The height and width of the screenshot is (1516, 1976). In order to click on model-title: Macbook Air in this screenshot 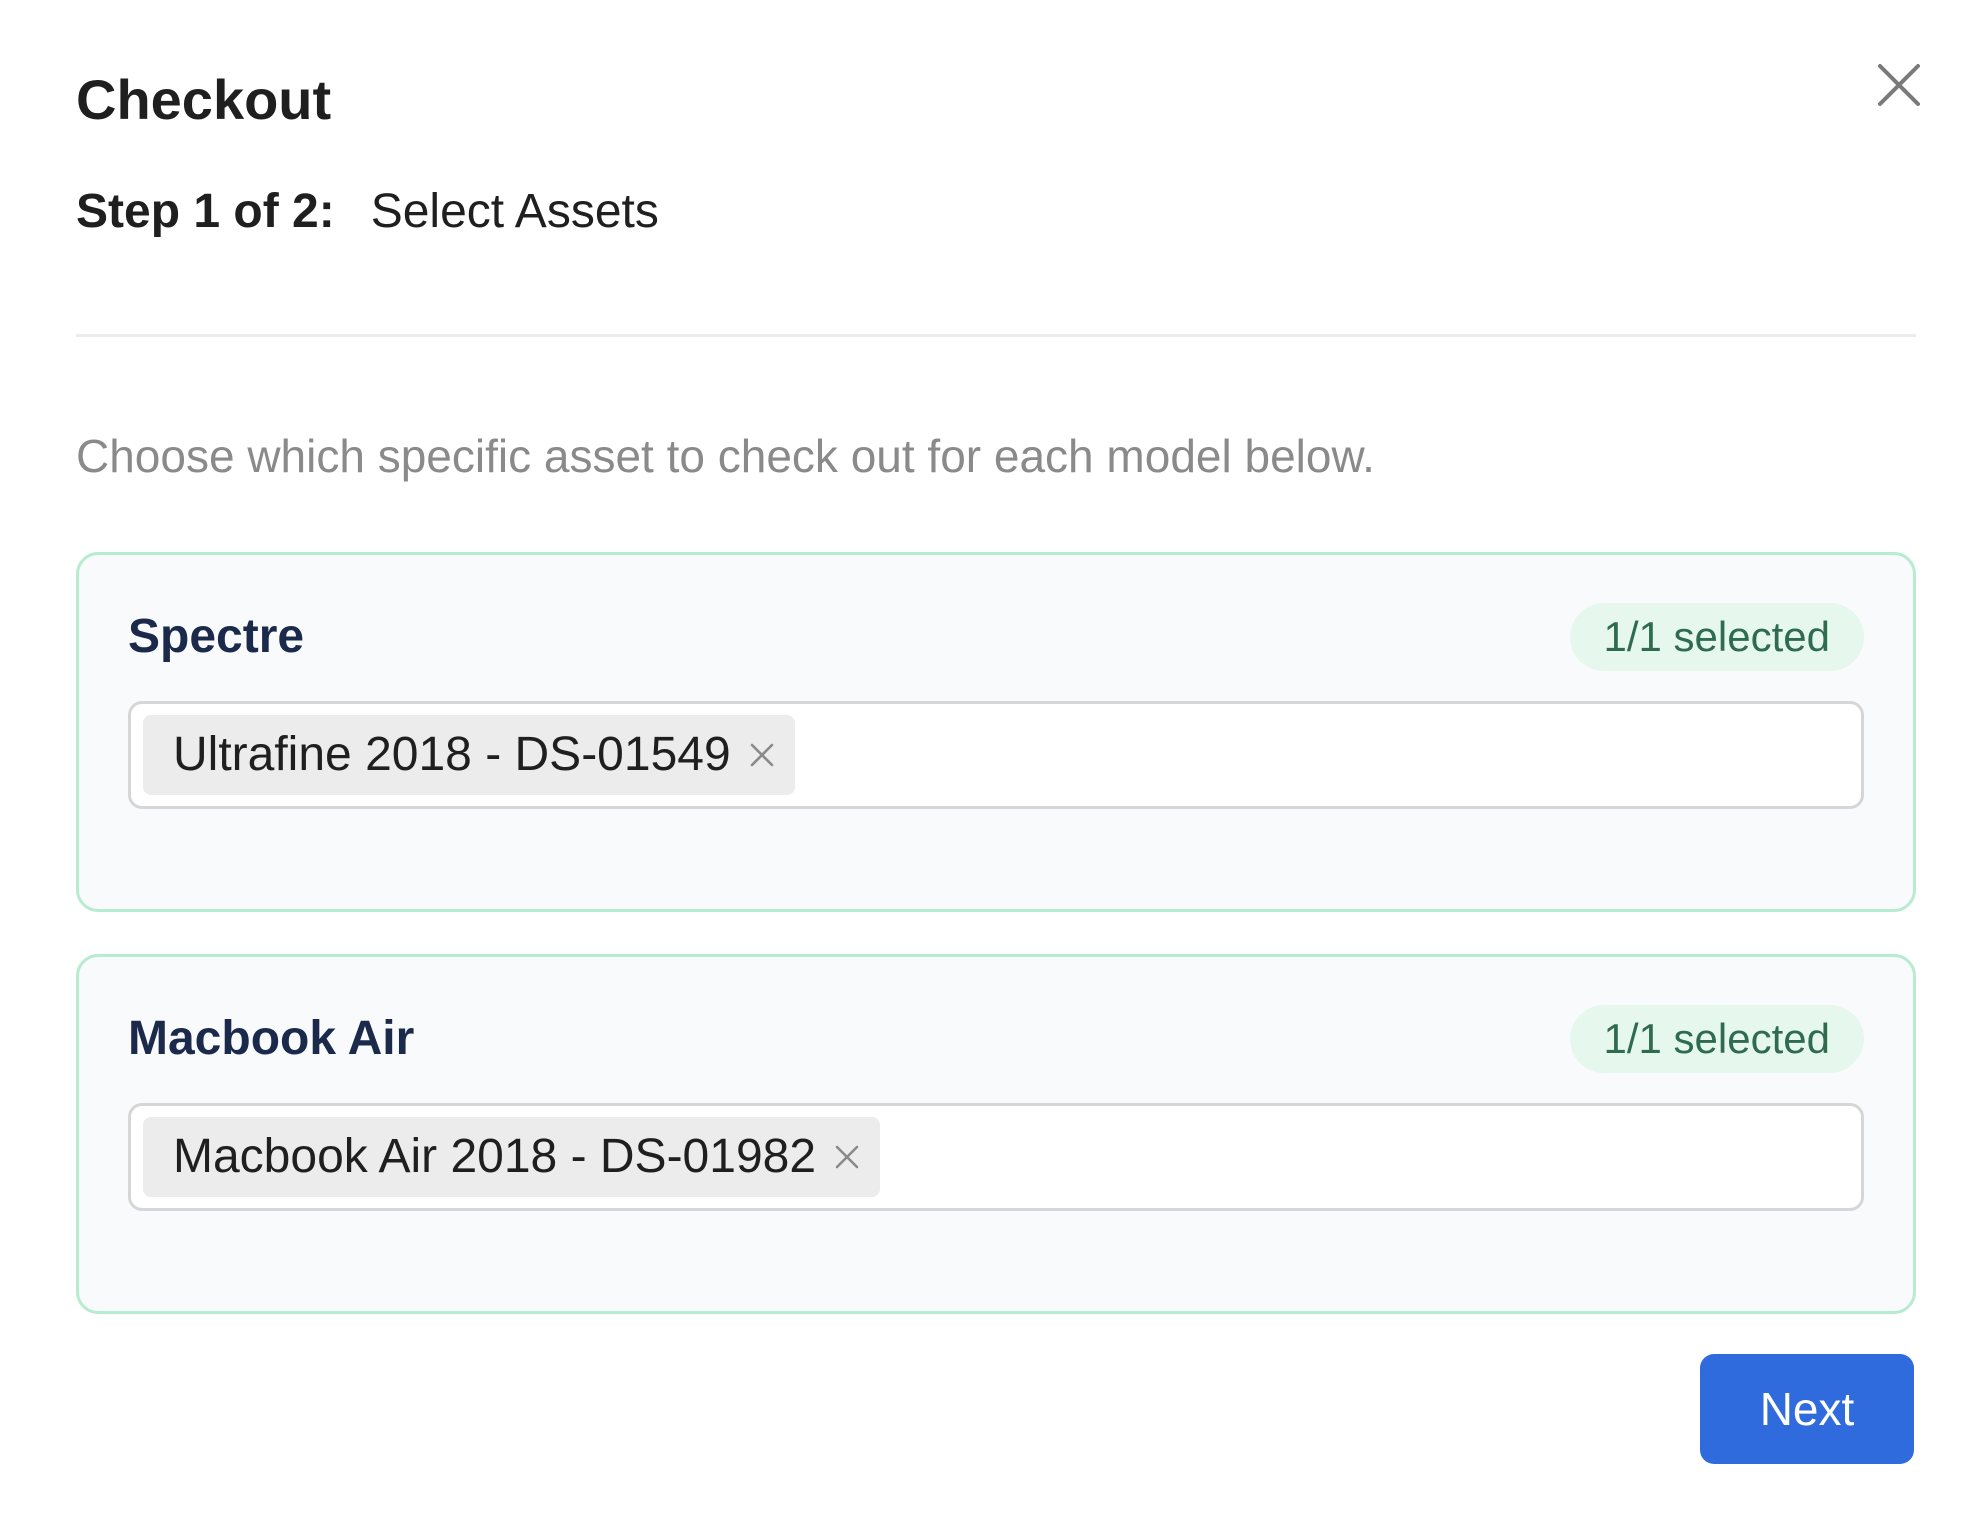, I will do `click(271, 1038)`.